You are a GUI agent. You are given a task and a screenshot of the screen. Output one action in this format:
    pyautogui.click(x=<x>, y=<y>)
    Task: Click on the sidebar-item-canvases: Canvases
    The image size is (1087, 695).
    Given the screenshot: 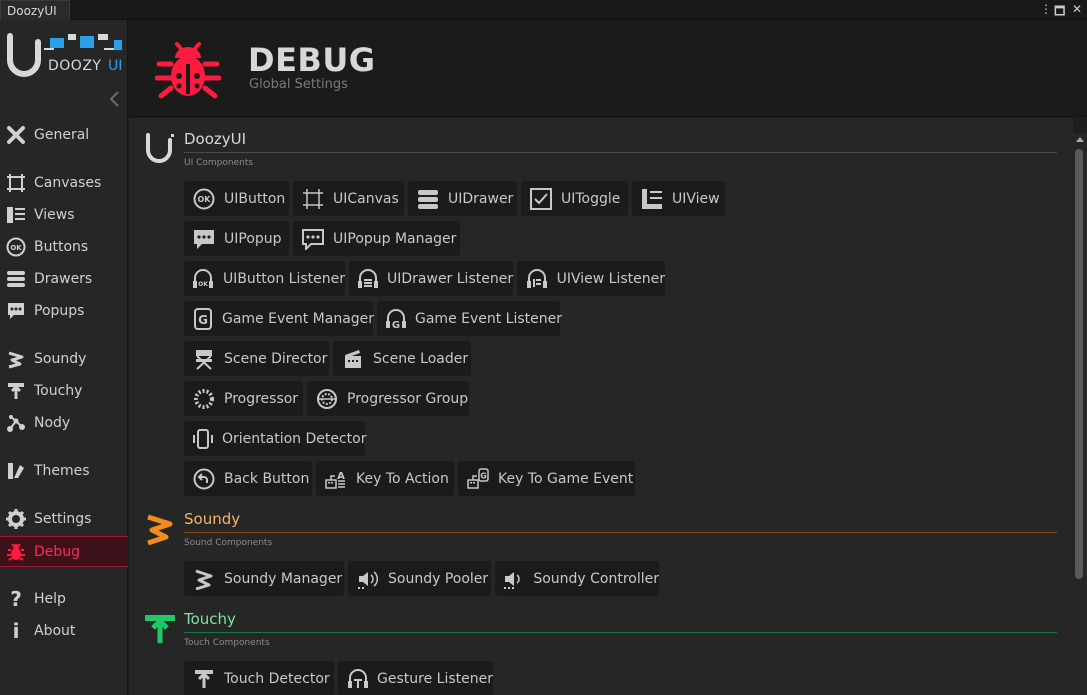 What is the action you would take?
    pyautogui.click(x=64, y=183)
    